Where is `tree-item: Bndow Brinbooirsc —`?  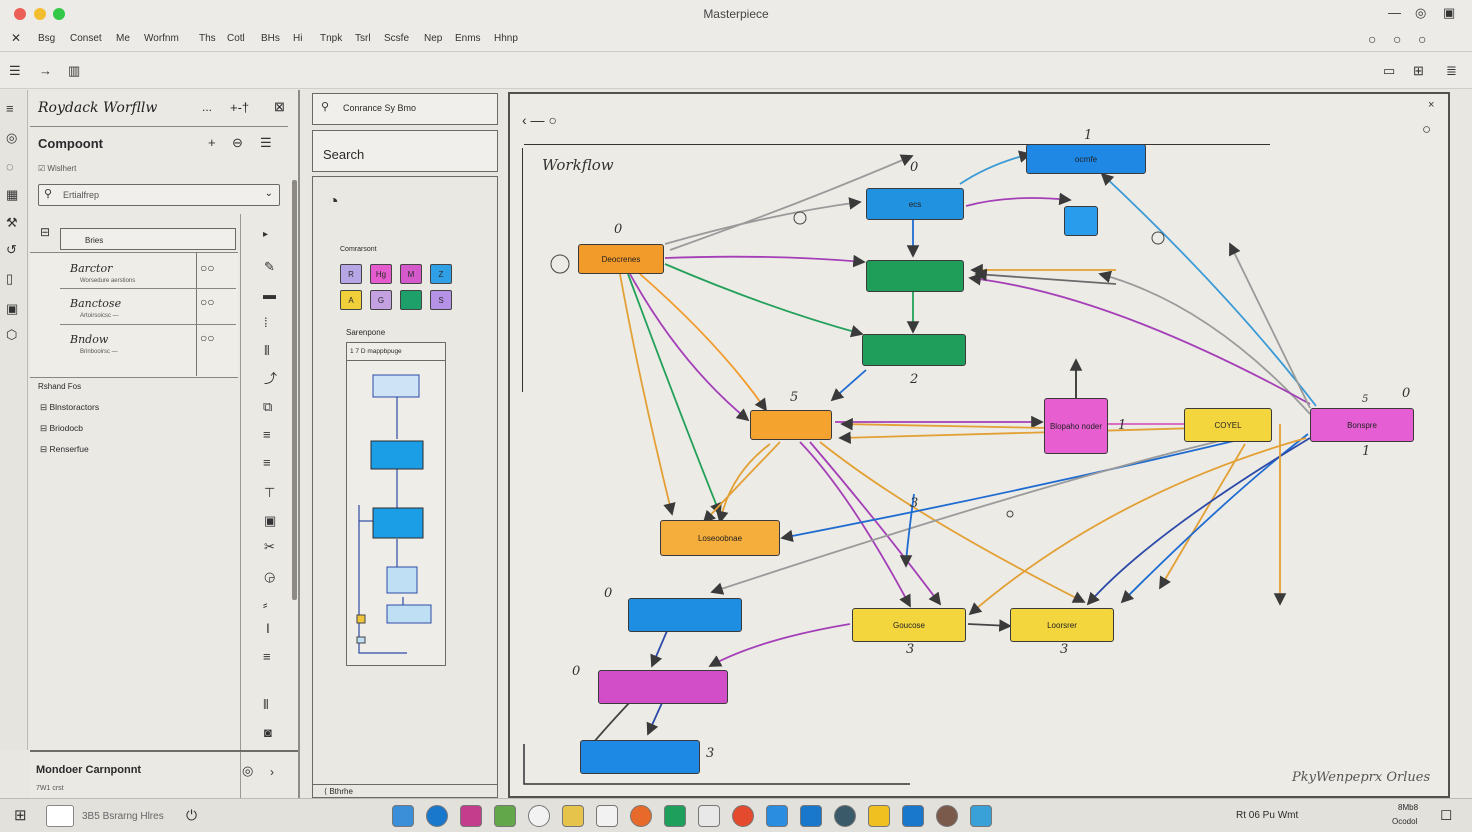
tree-item: Bndow Brinbooirsc — is located at coordinates (94, 344).